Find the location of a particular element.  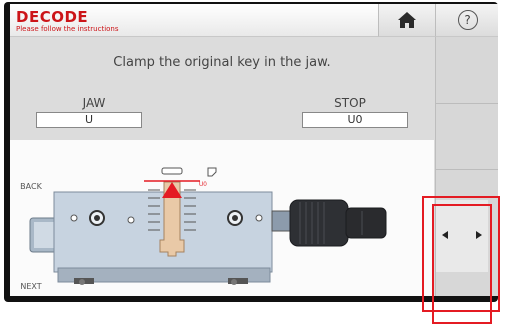

help-icon: ? is located at coordinates (467, 20).